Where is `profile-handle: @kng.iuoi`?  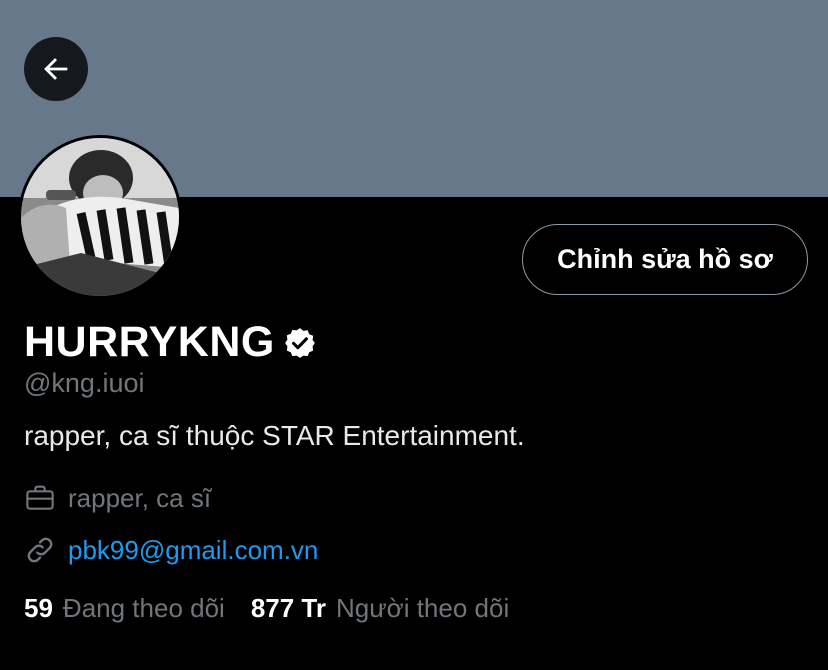 profile-handle: @kng.iuoi is located at coordinates (84, 383).